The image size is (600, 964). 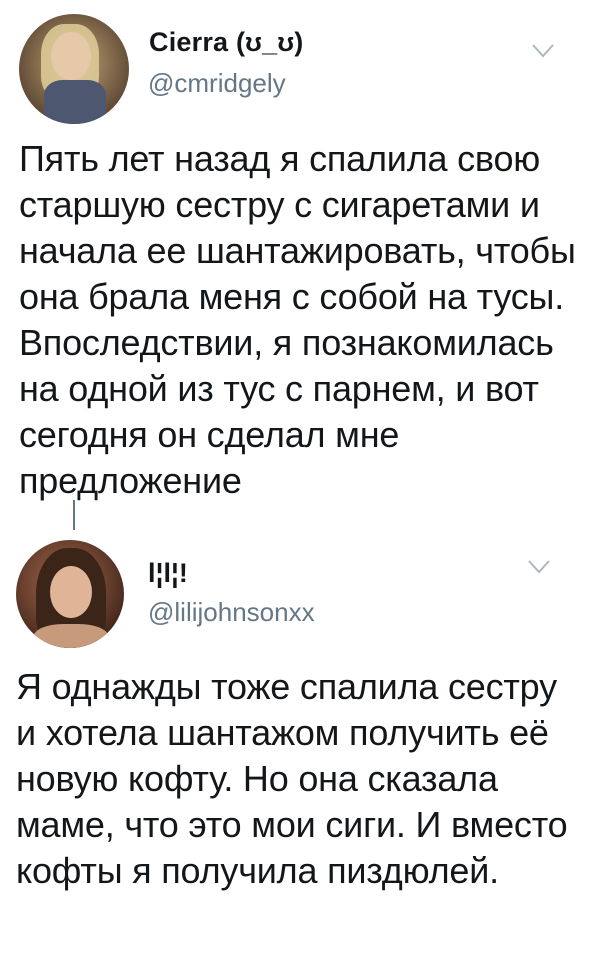 What do you see at coordinates (217, 83) in the screenshot?
I see `user-handle: @cmridgely` at bounding box center [217, 83].